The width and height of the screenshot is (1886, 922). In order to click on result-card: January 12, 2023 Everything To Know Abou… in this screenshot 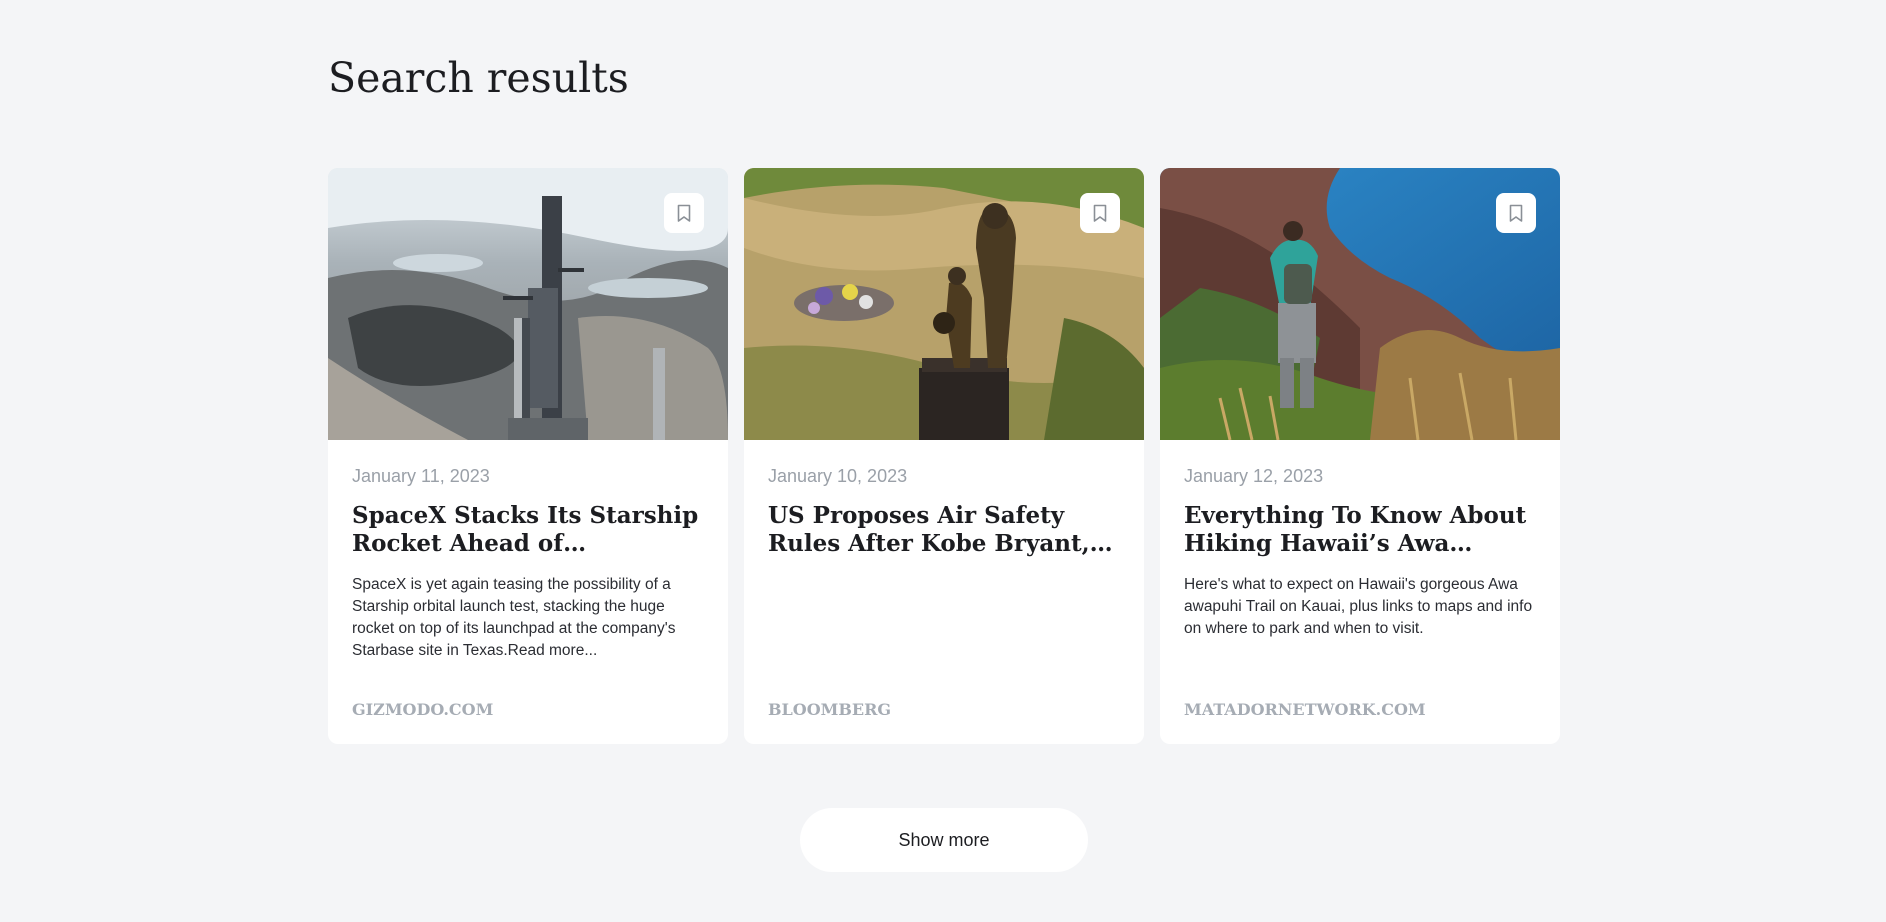, I will do `click(1360, 456)`.